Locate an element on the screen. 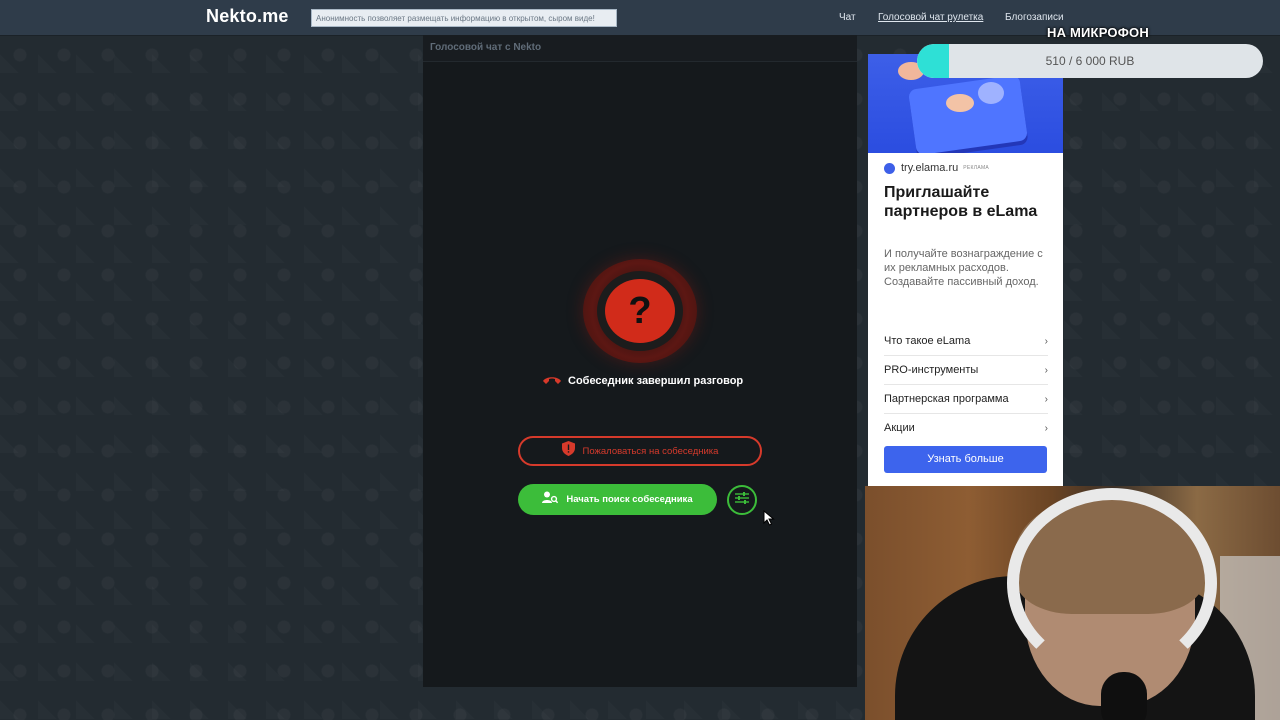  shield-icon is located at coordinates (568, 451).